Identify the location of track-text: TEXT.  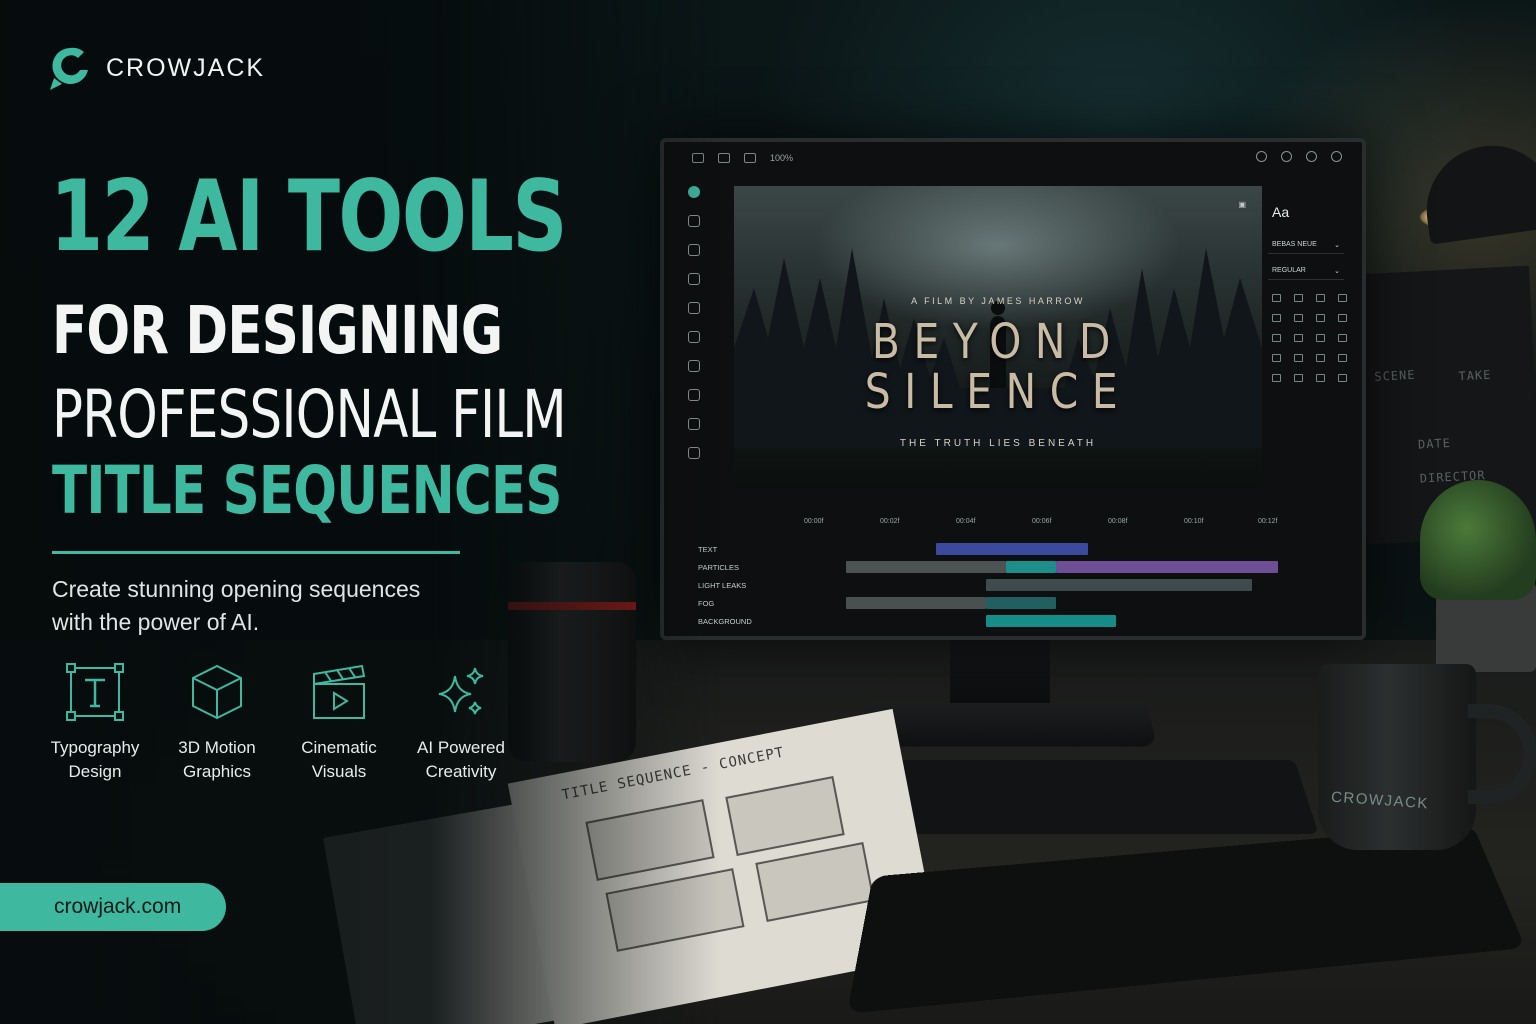
(1016, 549).